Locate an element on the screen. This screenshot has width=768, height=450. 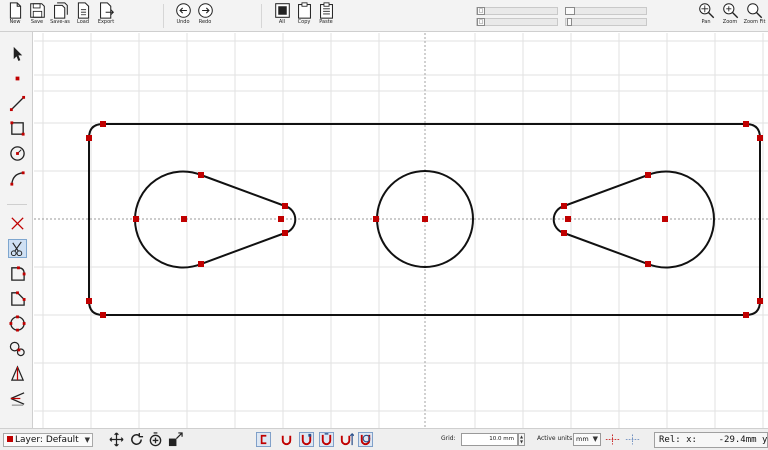
load-file-icon is located at coordinates (83, 10).